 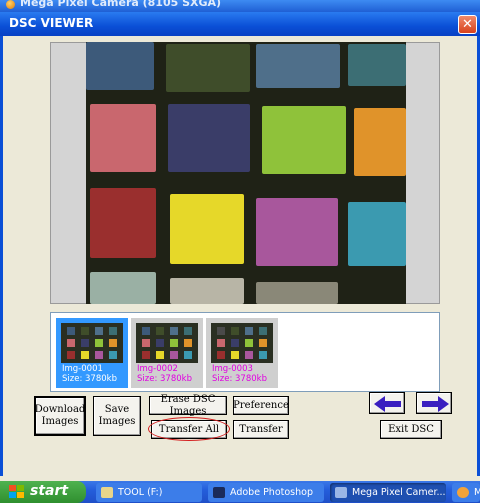 What do you see at coordinates (261, 405) in the screenshot?
I see `preference-button: Preference` at bounding box center [261, 405].